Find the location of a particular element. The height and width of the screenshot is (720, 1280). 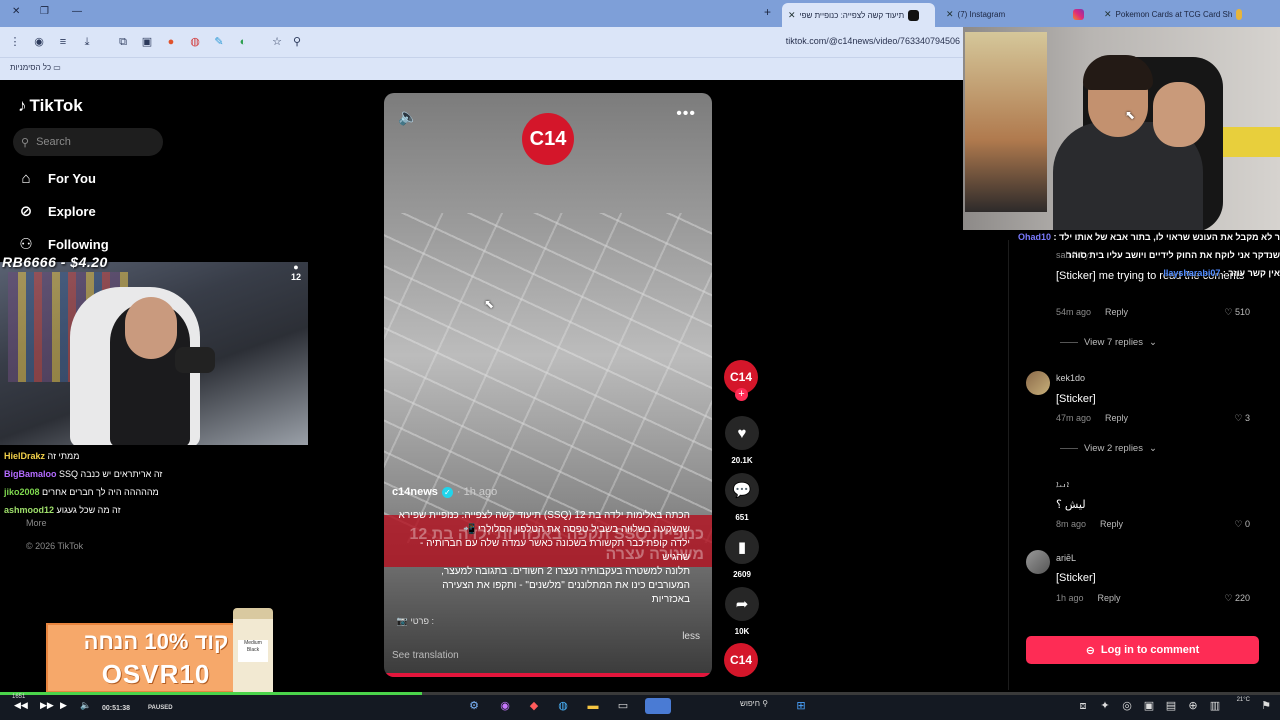

tab-label: (7) Instagram is located at coordinates (981, 14).